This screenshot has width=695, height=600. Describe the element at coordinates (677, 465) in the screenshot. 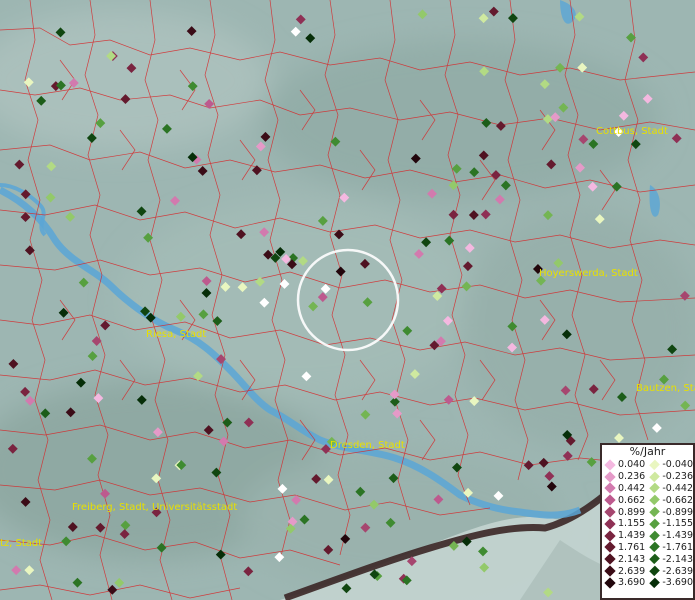

I see `legend-value: -0.040` at that location.